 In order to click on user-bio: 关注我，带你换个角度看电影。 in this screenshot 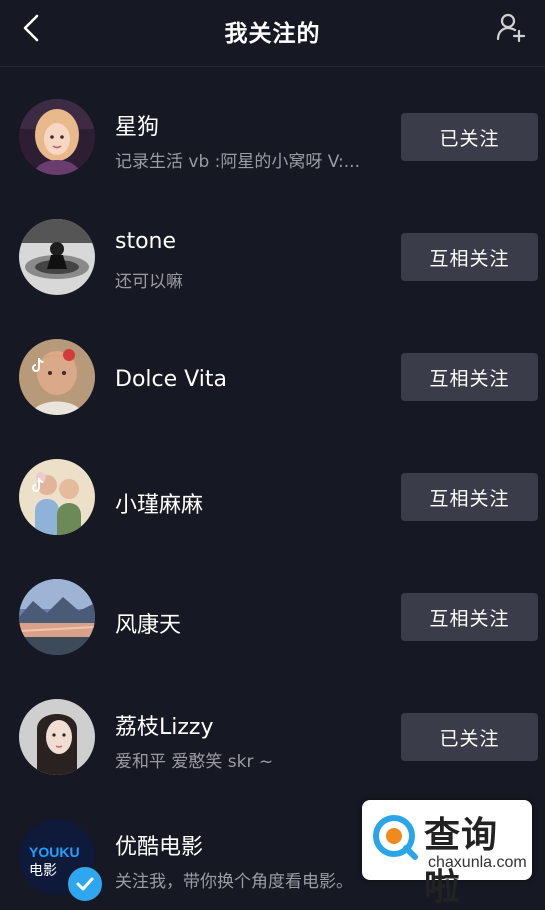, I will do `click(234, 882)`.